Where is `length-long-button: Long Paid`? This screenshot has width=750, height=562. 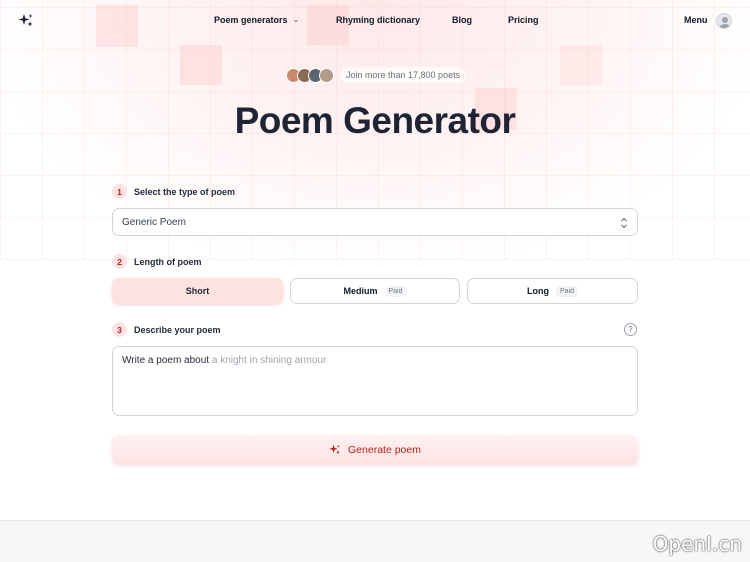
length-long-button: Long Paid is located at coordinates (552, 291).